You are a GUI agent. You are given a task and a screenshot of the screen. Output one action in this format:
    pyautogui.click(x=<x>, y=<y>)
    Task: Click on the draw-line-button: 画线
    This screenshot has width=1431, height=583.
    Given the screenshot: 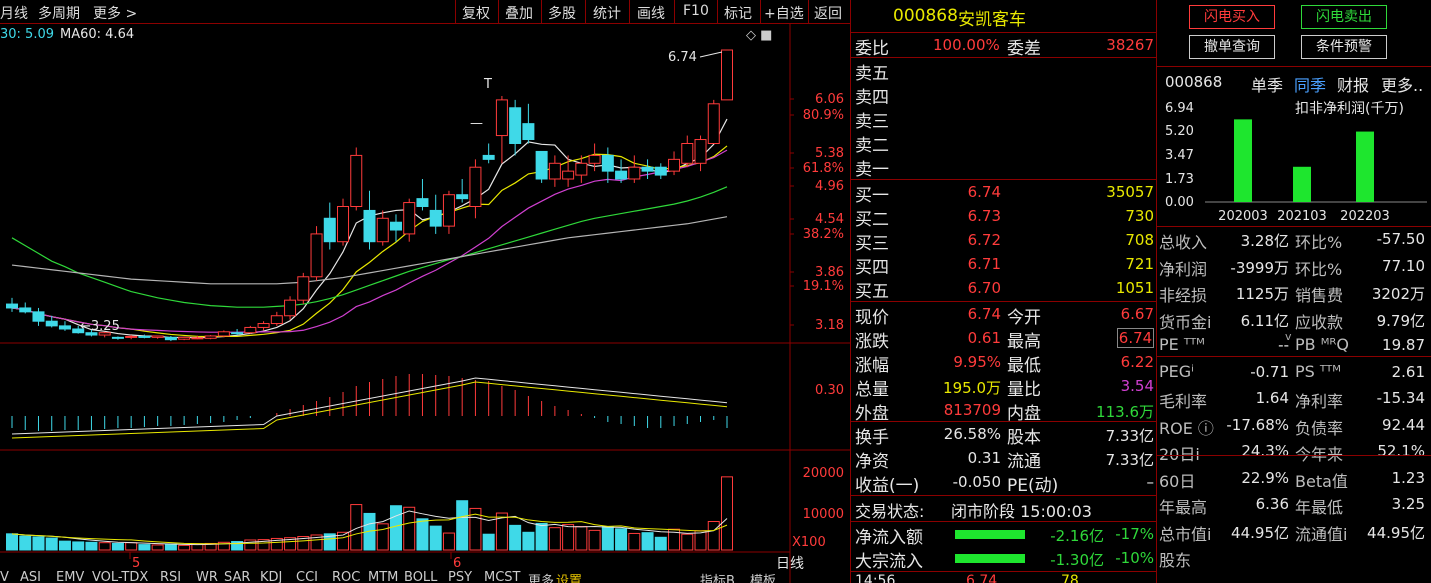 What is the action you would take?
    pyautogui.click(x=651, y=13)
    